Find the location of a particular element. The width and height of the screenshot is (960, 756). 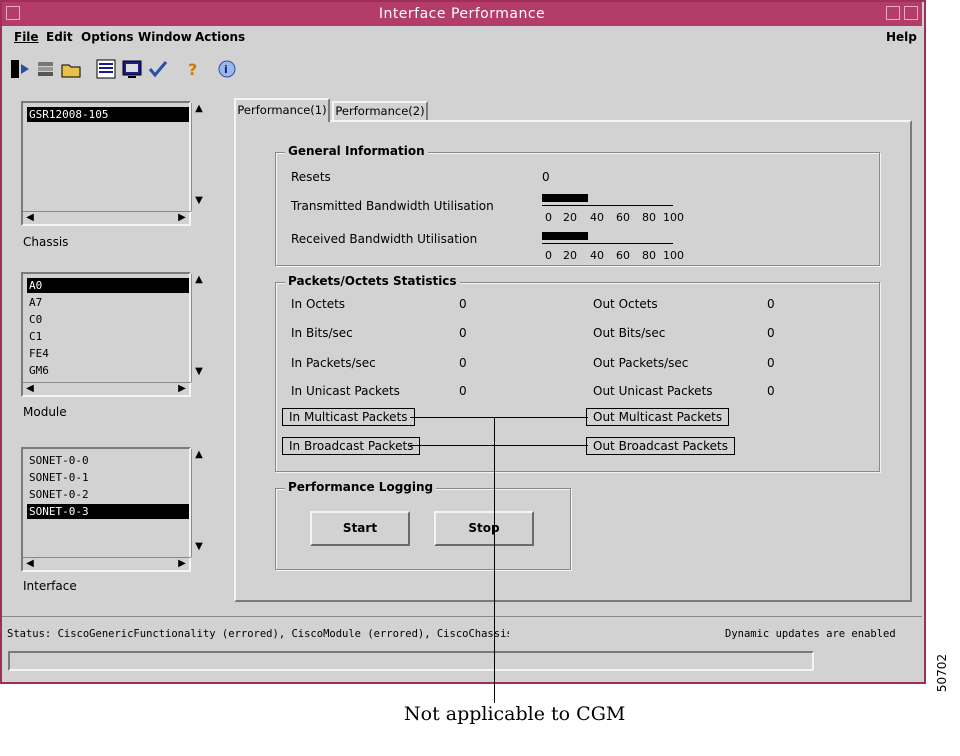

in-packets-value: 0 is located at coordinates (463, 363).